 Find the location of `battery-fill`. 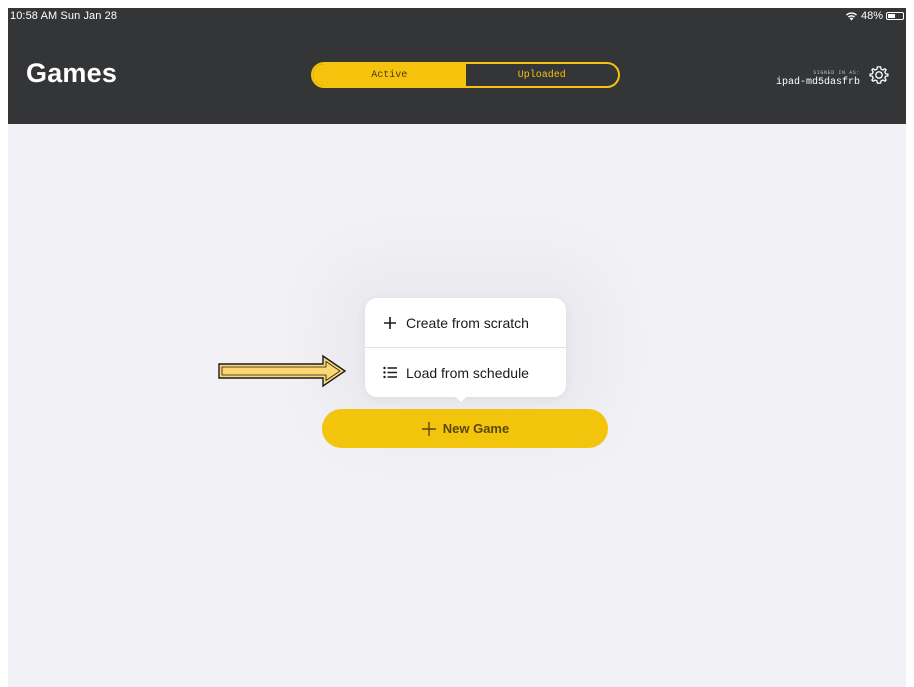

battery-fill is located at coordinates (891, 16).